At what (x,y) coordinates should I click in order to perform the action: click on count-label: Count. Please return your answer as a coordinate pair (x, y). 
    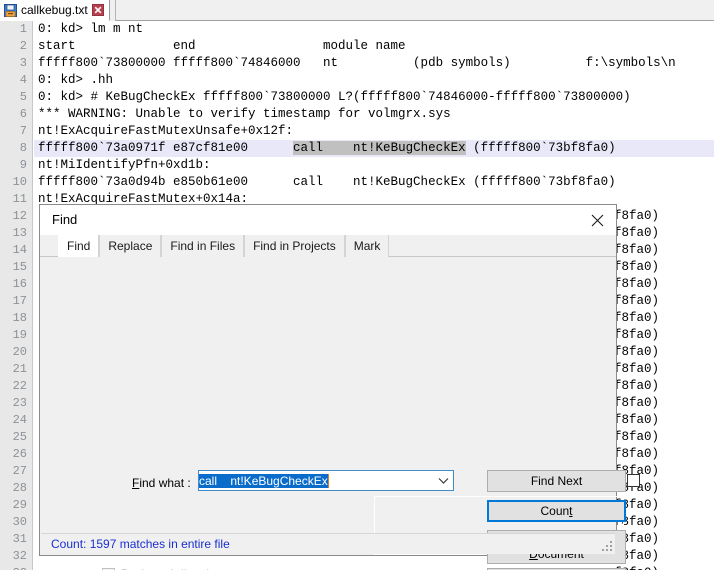
    Looking at the image, I should click on (556, 511).